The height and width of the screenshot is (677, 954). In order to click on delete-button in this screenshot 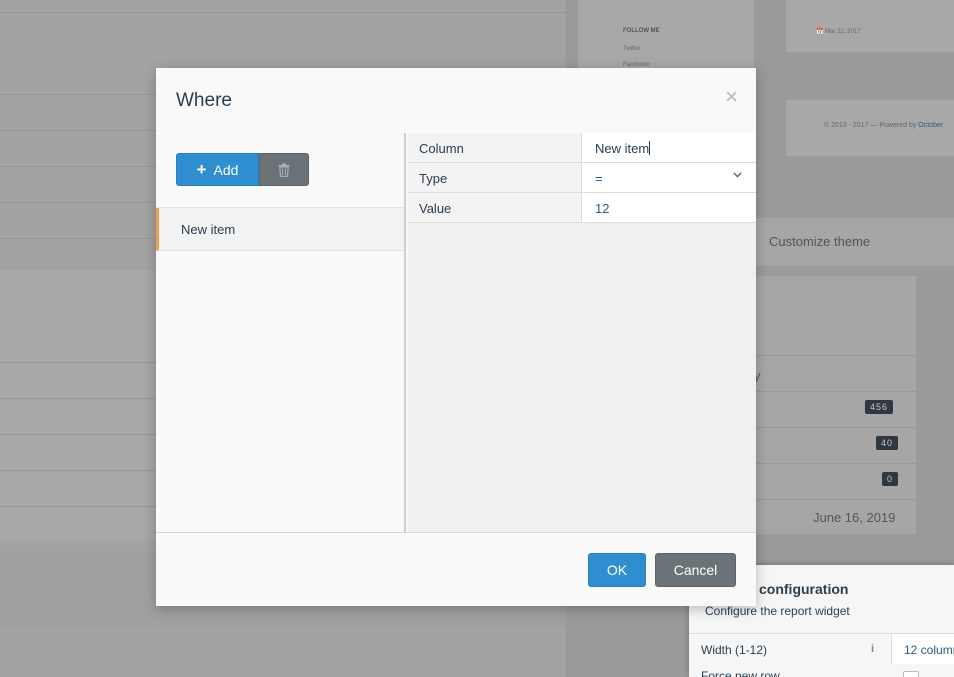, I will do `click(284, 169)`.